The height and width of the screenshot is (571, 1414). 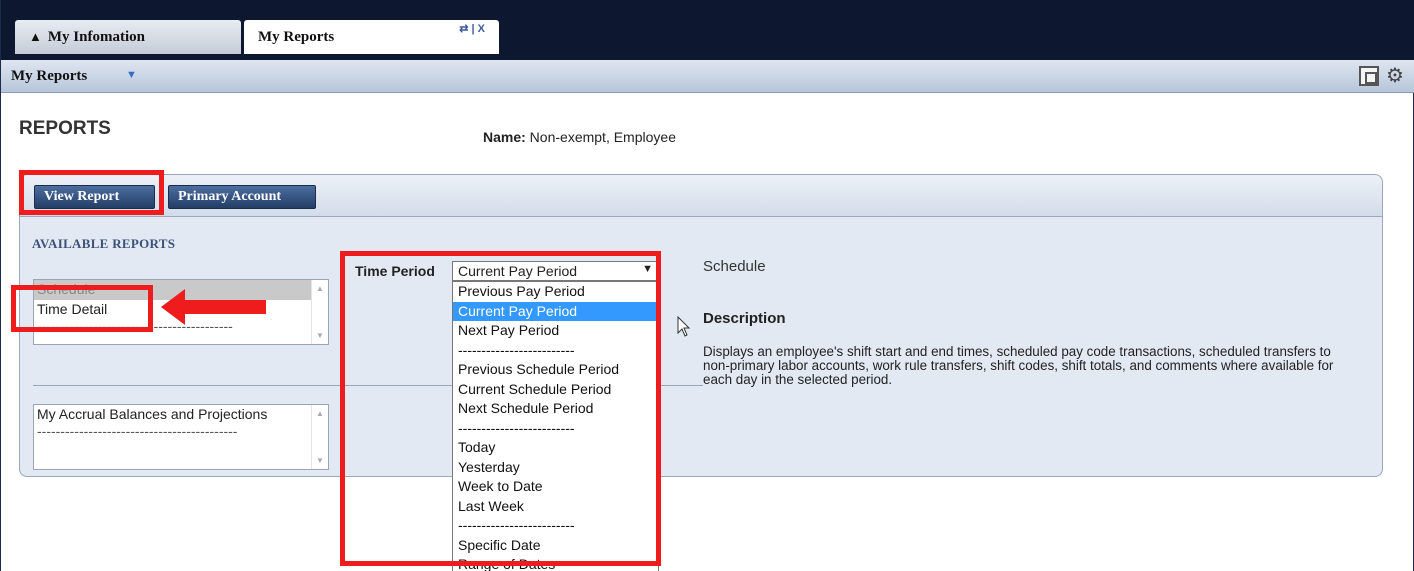 I want to click on primary-account-button: Primary Account, so click(x=242, y=197).